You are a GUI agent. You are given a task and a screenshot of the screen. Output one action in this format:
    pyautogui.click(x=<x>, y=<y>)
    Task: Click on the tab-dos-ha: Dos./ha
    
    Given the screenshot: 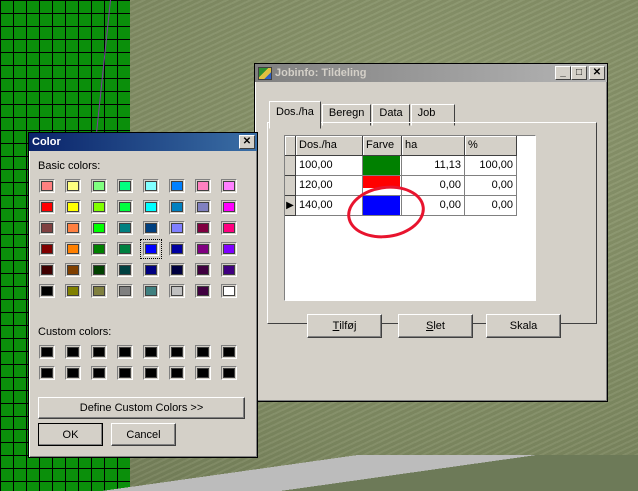 What is the action you would take?
    pyautogui.click(x=295, y=115)
    